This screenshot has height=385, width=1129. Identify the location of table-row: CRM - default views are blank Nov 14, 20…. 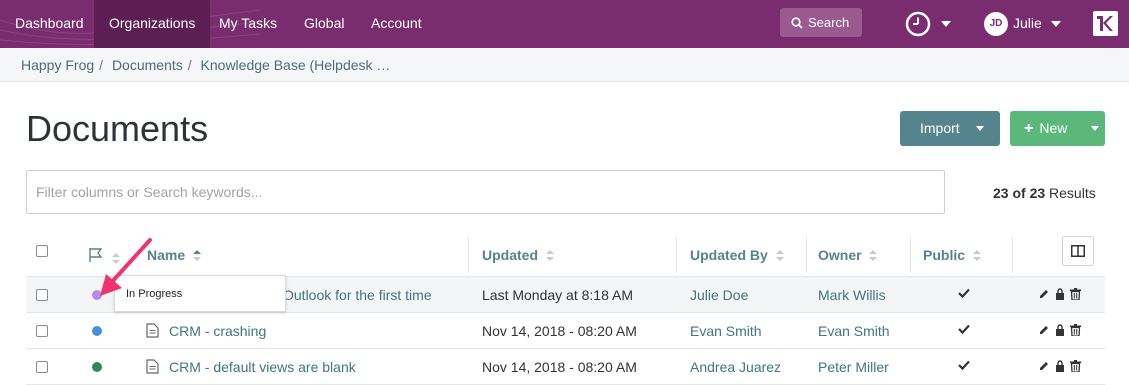
(565, 367).